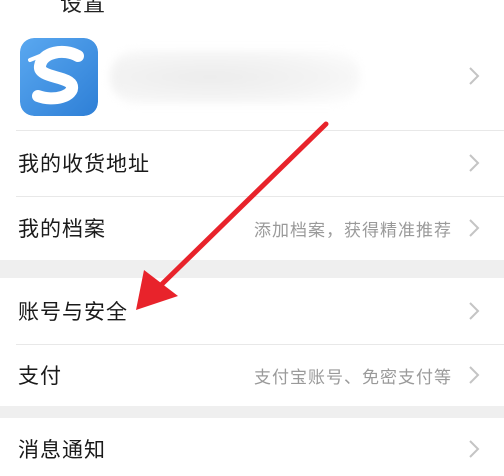  I want to click on address-row: 我的收货地址, so click(252, 163).